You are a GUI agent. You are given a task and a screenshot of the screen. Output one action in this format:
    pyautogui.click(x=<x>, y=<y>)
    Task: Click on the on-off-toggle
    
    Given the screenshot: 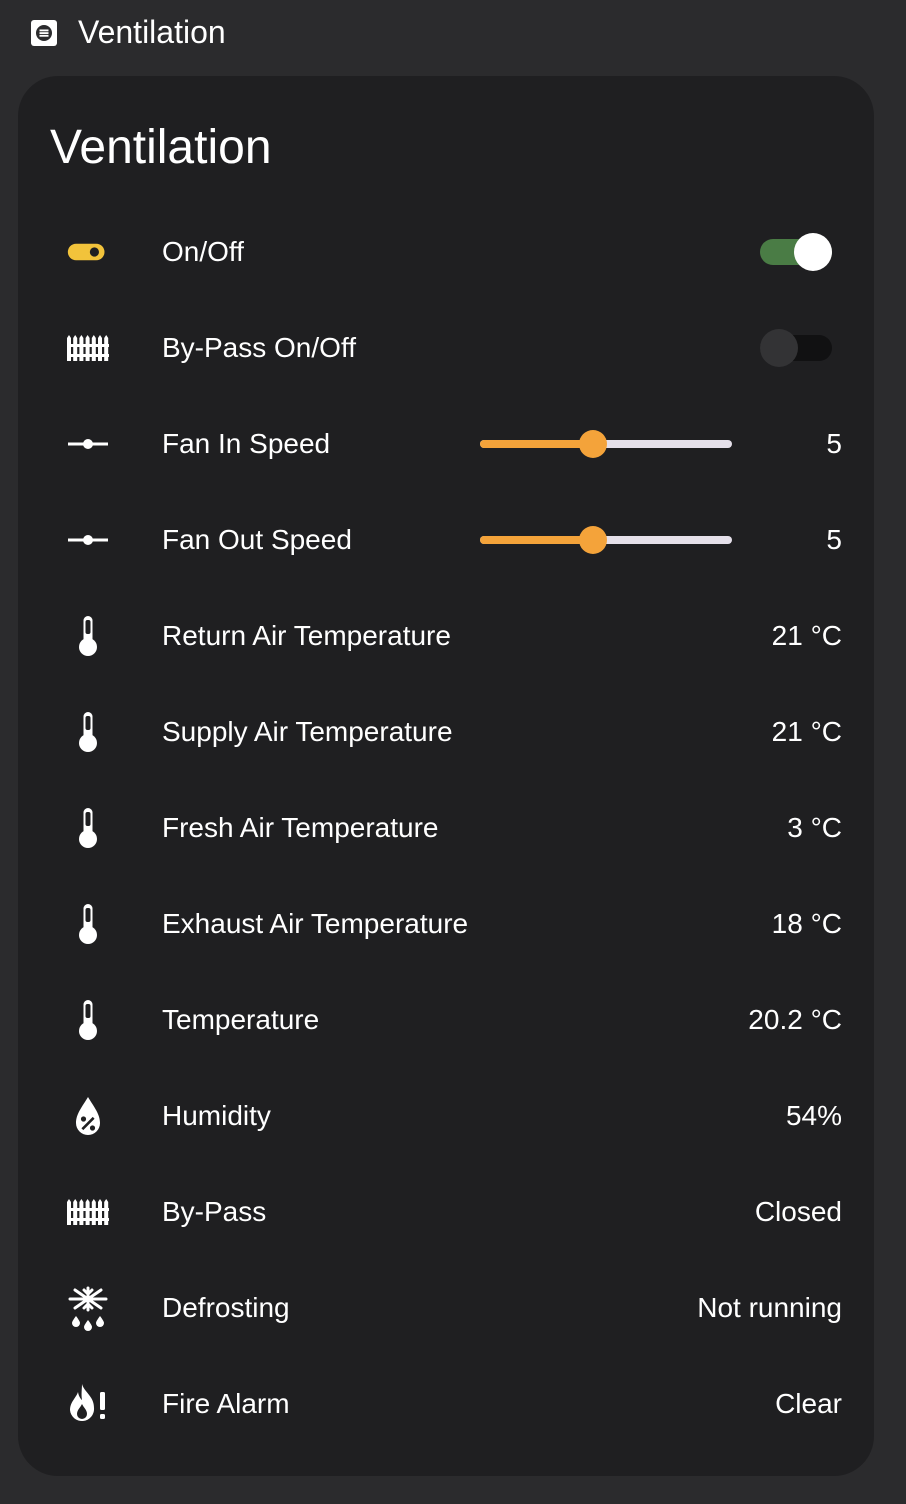 What is the action you would take?
    pyautogui.click(x=796, y=252)
    